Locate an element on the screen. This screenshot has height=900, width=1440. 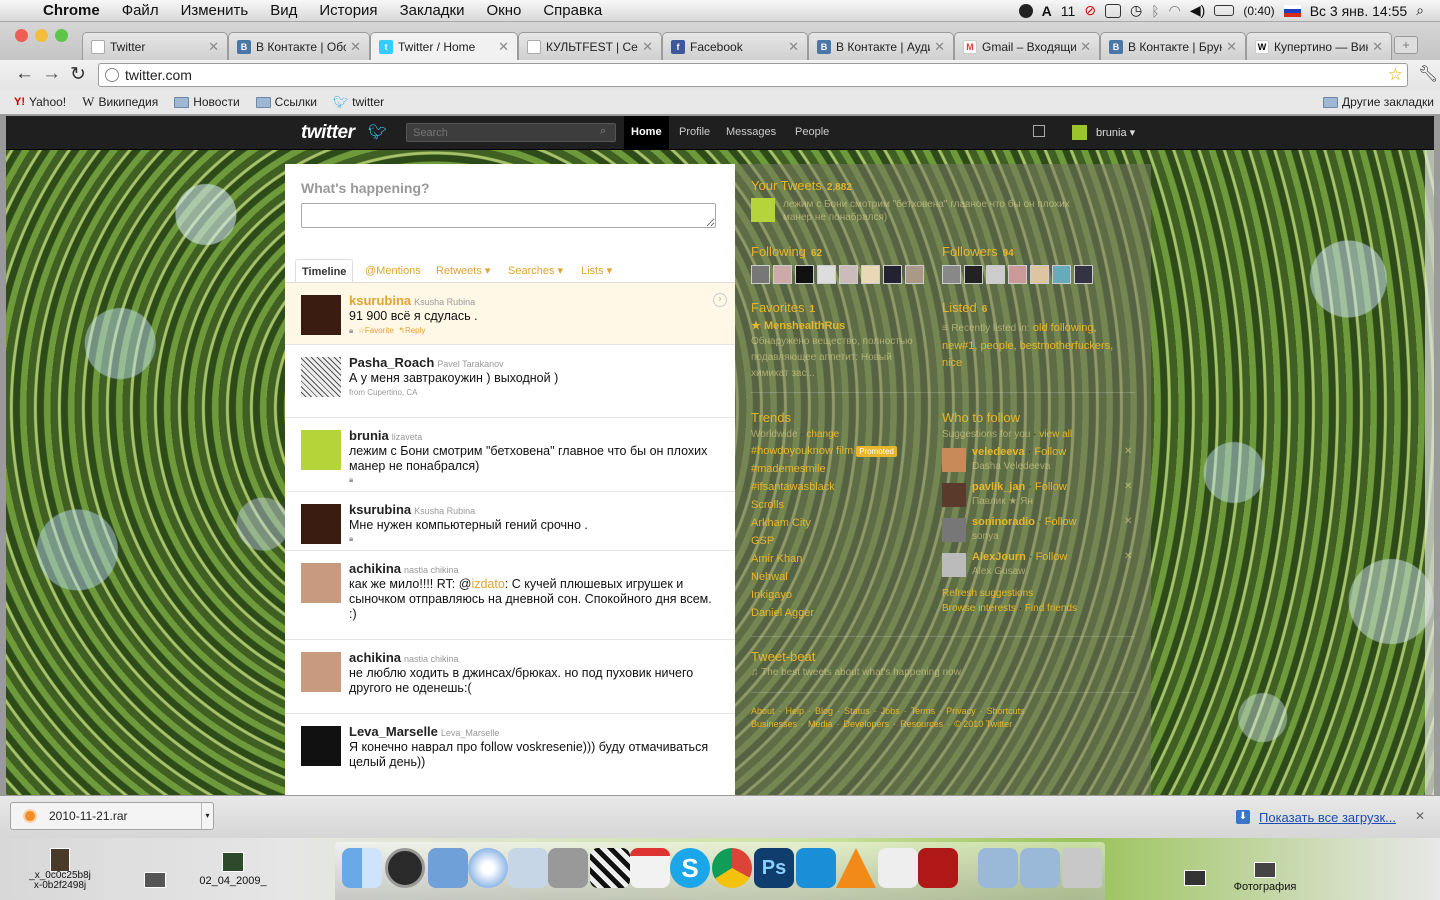
tweet-author: Pasha_Roach Pavel Tarakanov is located at coordinates (426, 362).